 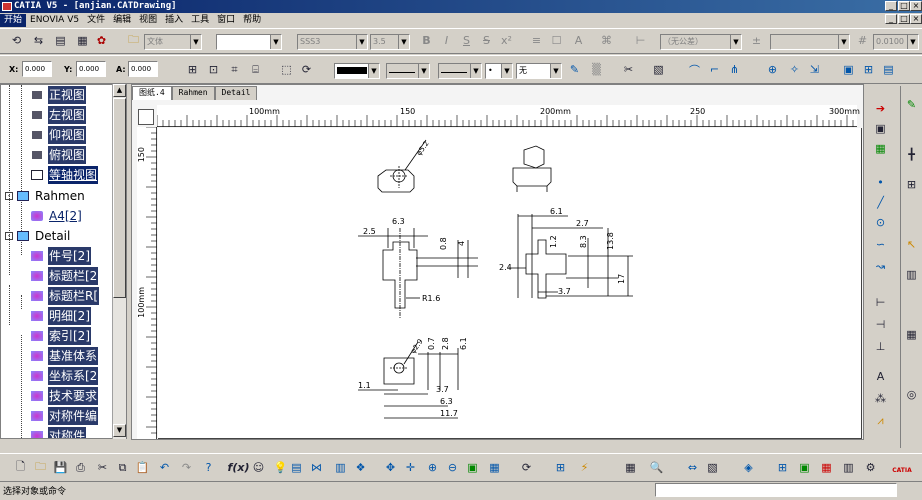 I want to click on superscript-icon: x², so click(x=506, y=40).